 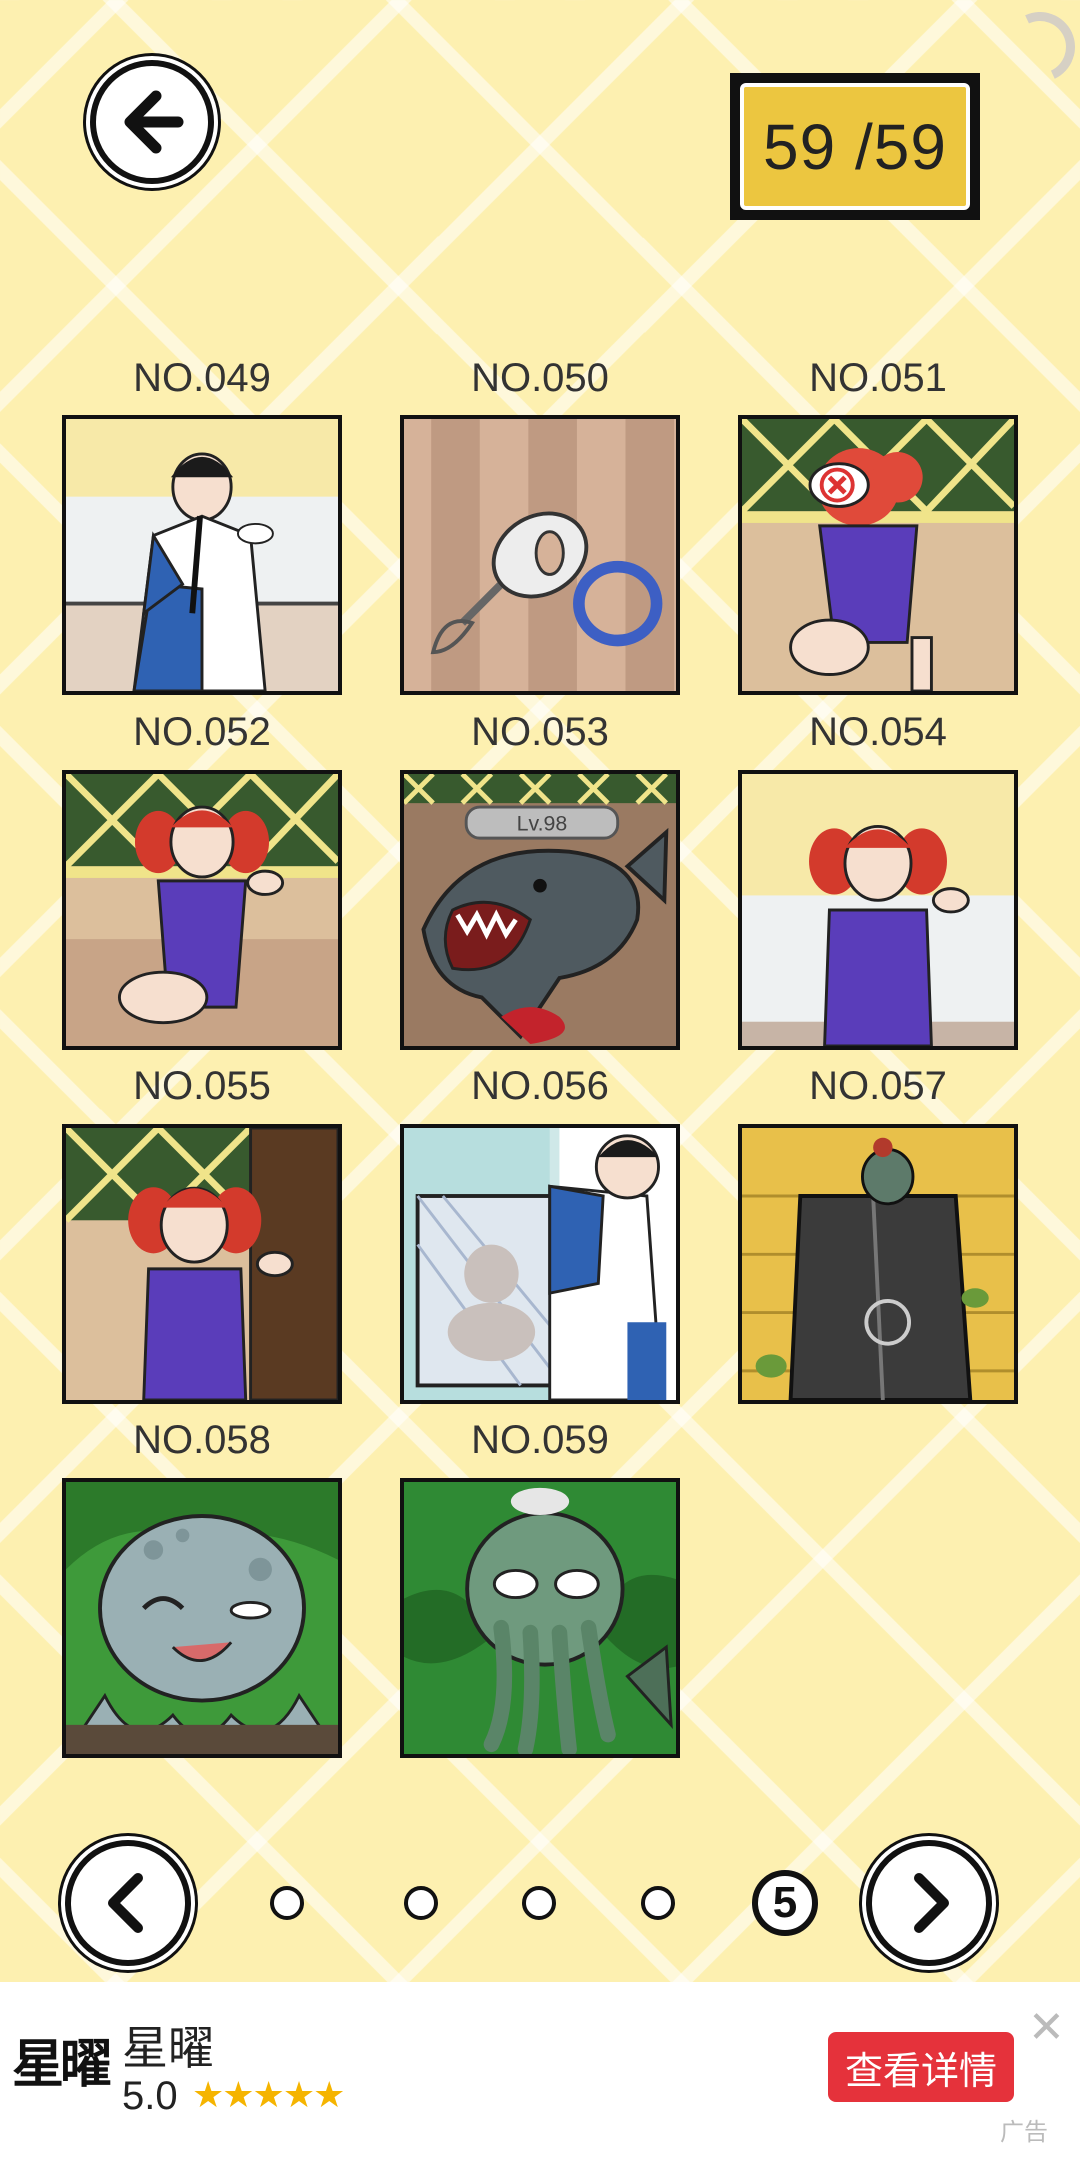 I want to click on girl-standing-image, so click(x=878, y=910).